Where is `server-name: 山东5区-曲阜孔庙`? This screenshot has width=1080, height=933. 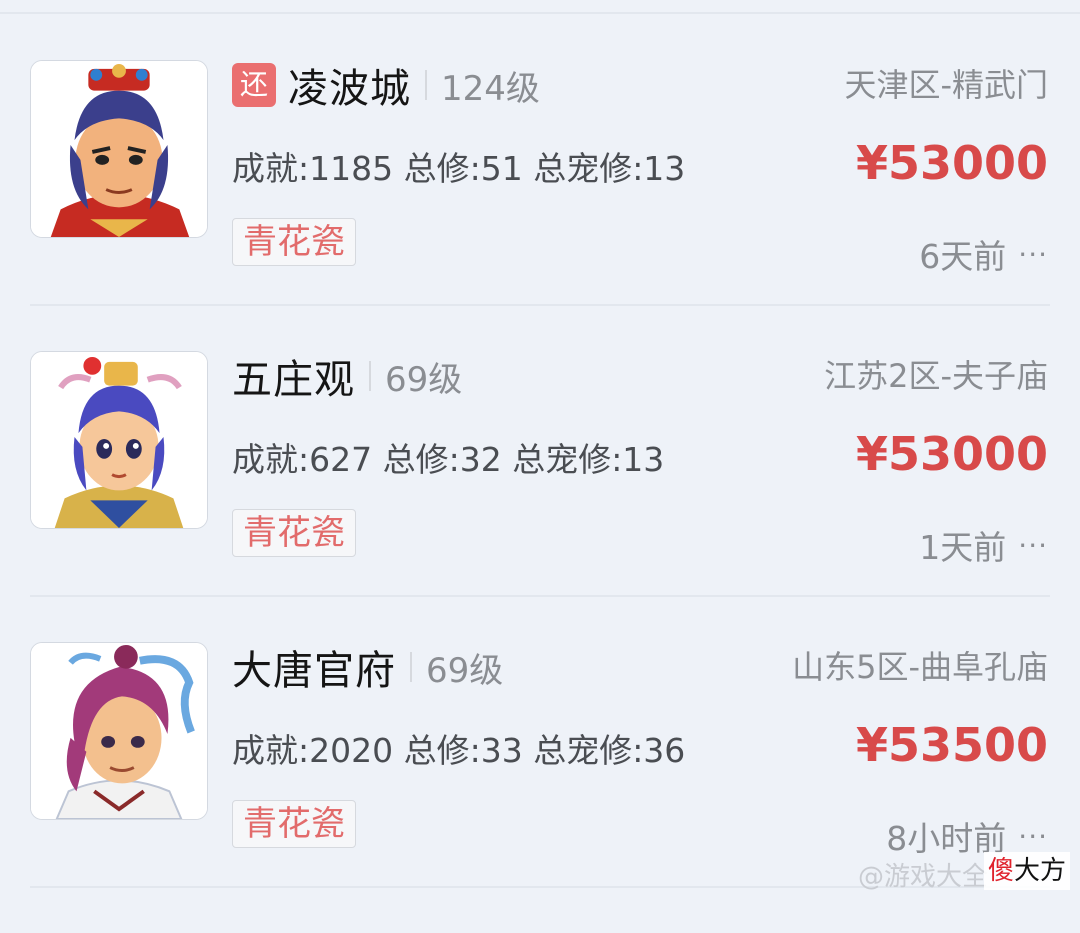 server-name: 山东5区-曲阜孔庙 is located at coordinates (920, 667).